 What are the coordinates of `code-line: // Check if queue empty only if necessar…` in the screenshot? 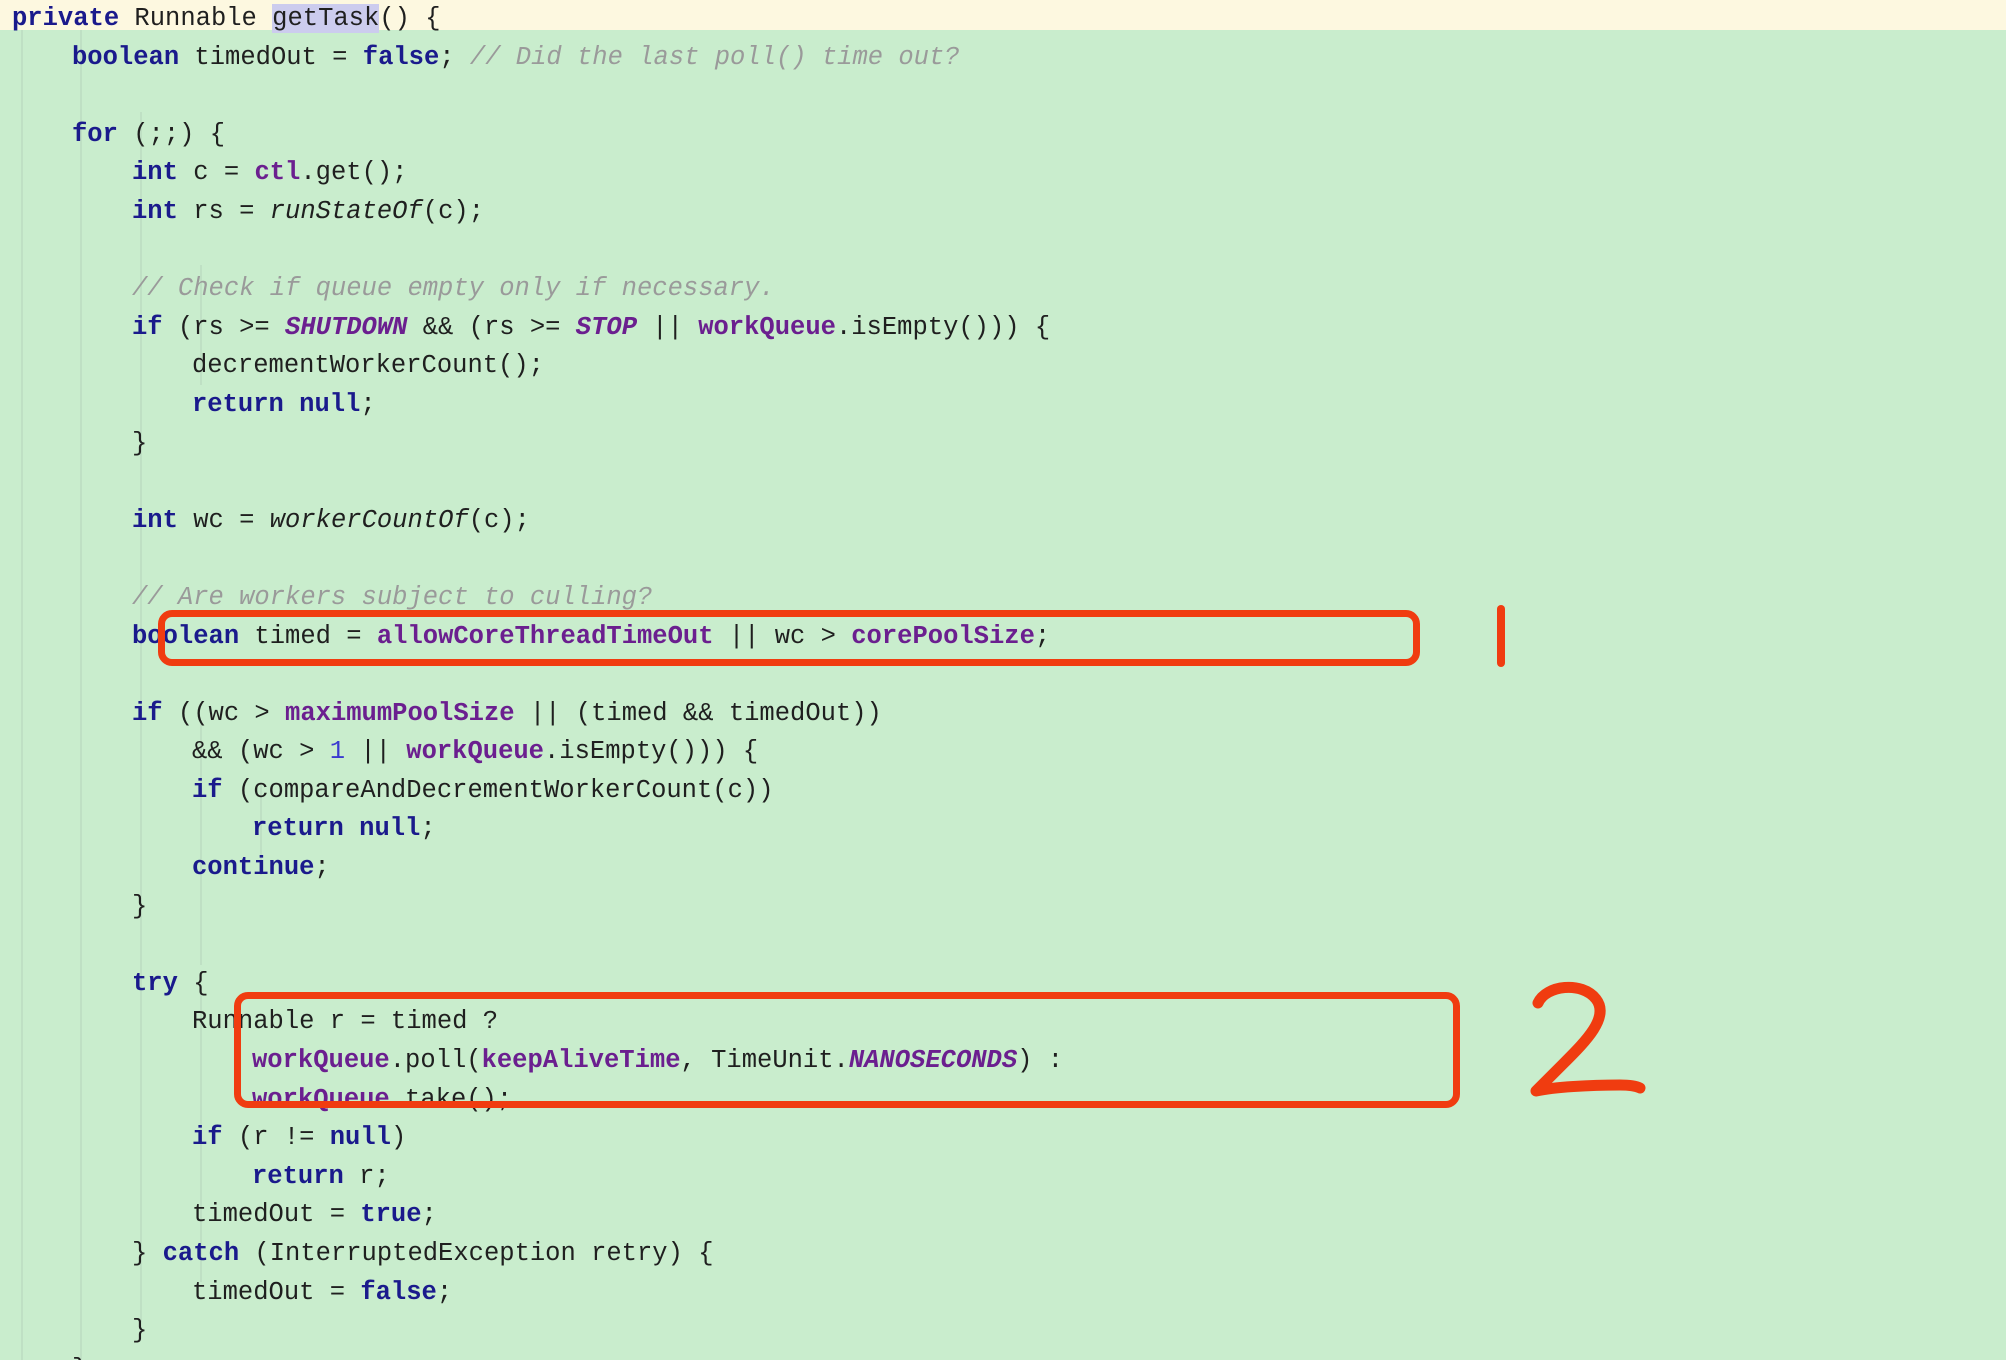 It's located at (1003, 289).